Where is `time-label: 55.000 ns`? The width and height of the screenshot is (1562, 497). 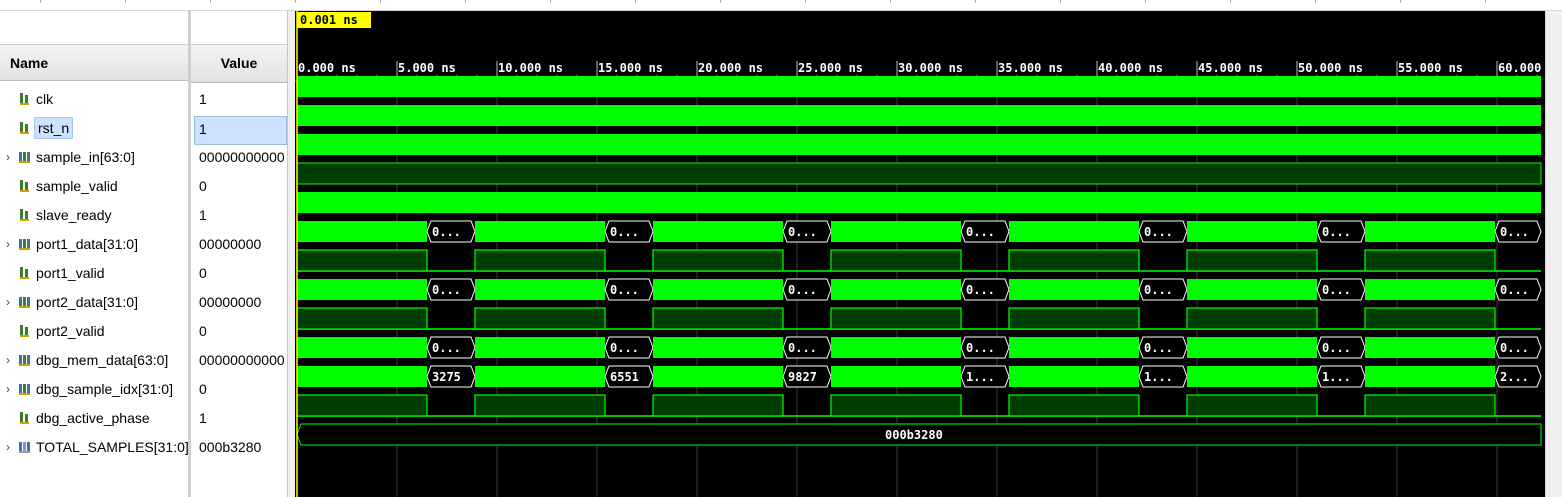
time-label: 55.000 ns is located at coordinates (1430, 68).